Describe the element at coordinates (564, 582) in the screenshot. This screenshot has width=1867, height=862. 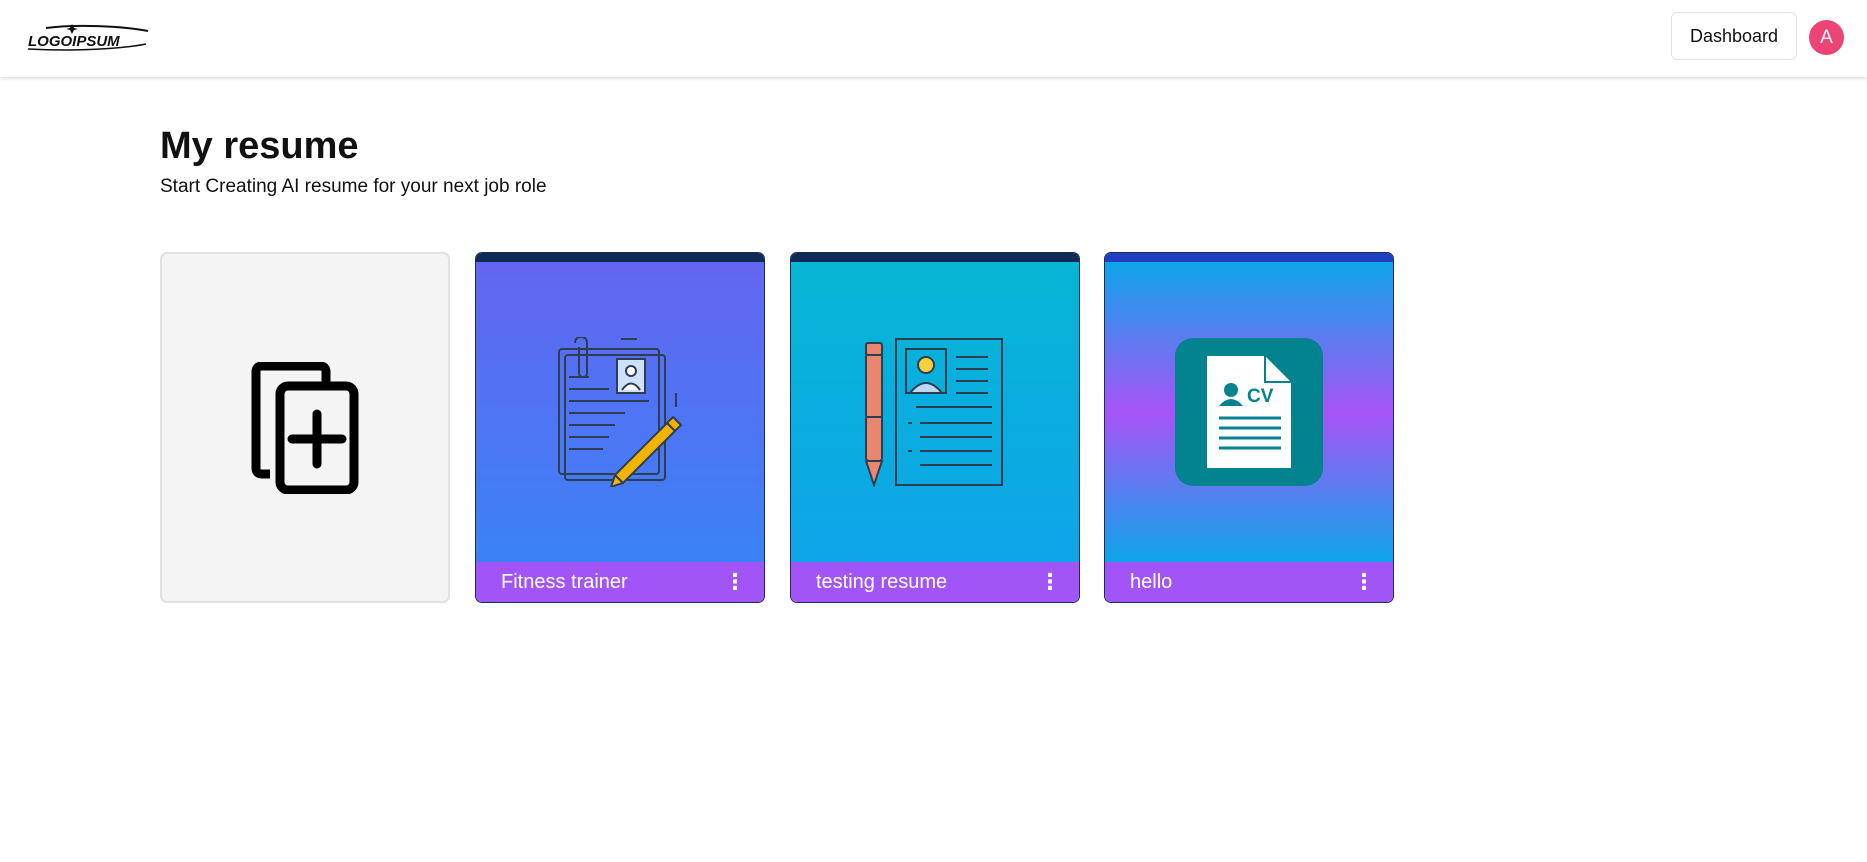
I see `resume-title: Fitness trainer` at that location.